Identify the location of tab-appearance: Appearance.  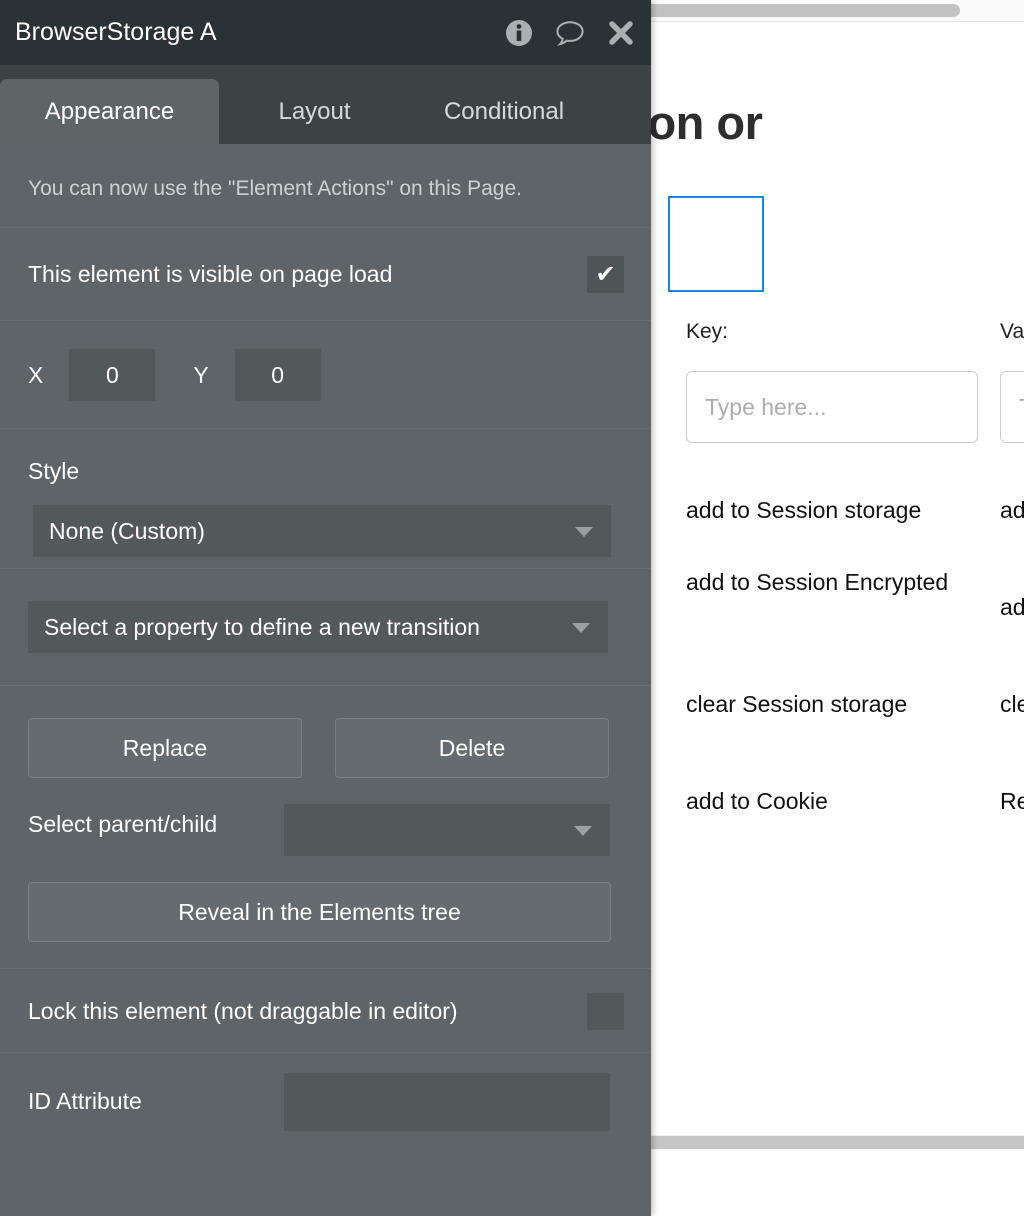
(109, 111).